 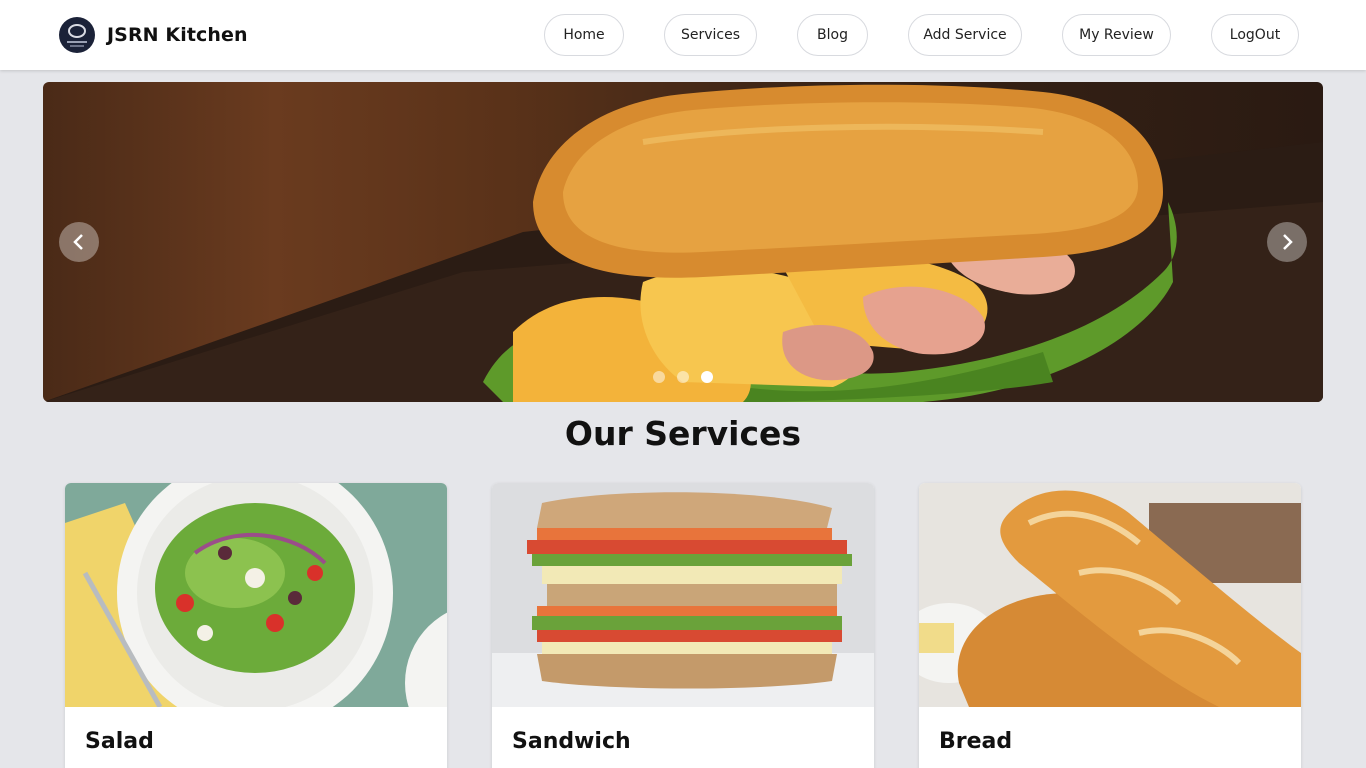 What do you see at coordinates (256, 595) in the screenshot?
I see `salad-image` at bounding box center [256, 595].